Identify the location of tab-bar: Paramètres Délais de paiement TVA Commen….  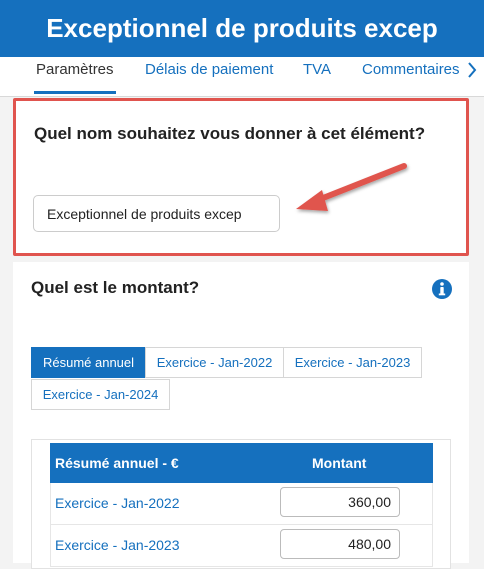
(242, 77).